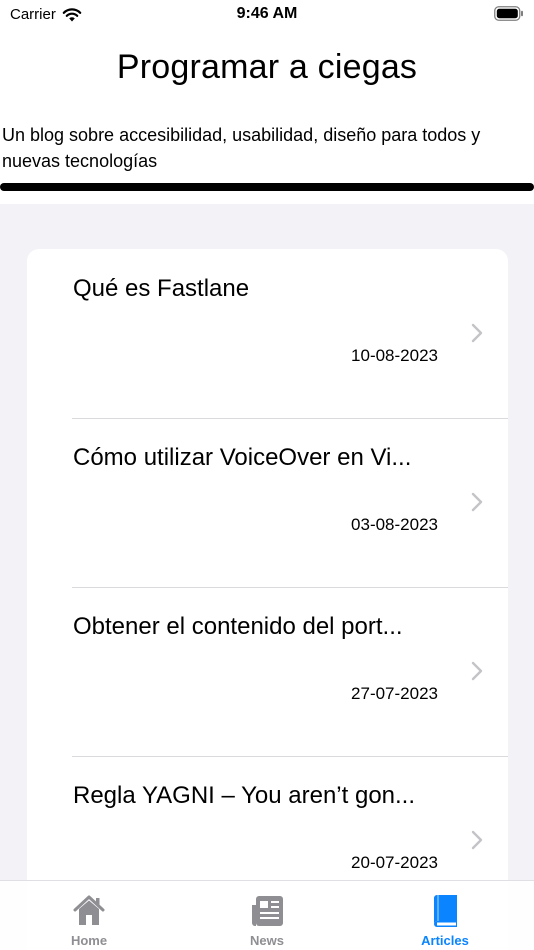 Image resolution: width=534 pixels, height=950 pixels. Describe the element at coordinates (89, 910) in the screenshot. I see `house-icon` at that location.